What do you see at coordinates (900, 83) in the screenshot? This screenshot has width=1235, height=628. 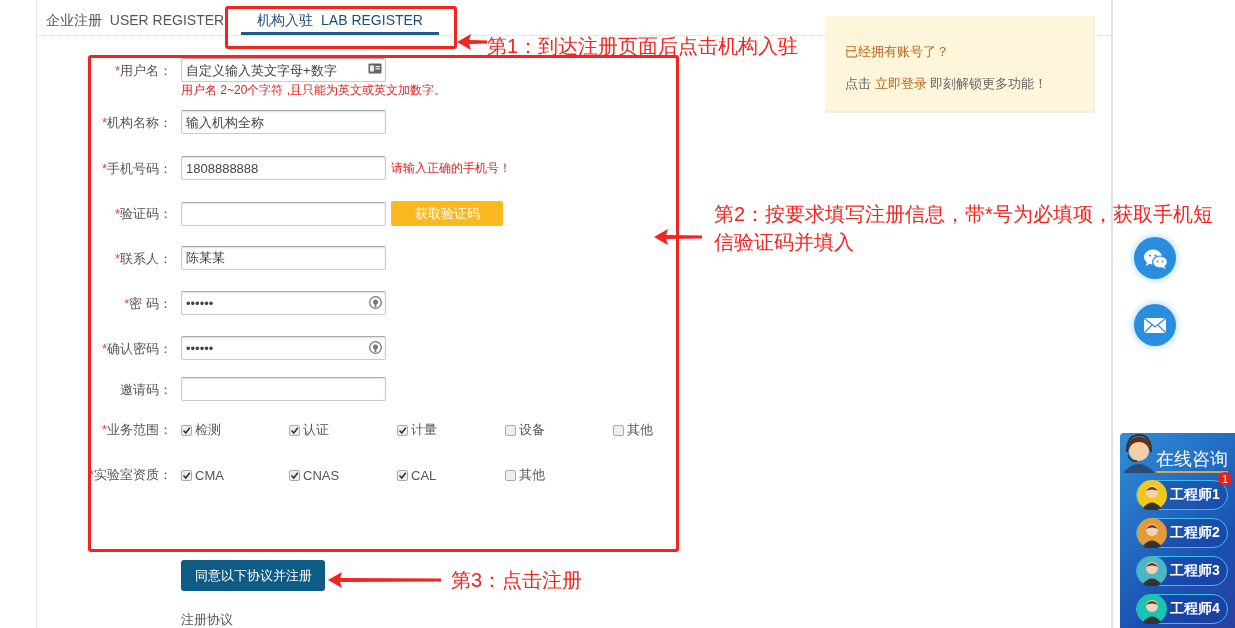 I see `login-link: 立即登录` at bounding box center [900, 83].